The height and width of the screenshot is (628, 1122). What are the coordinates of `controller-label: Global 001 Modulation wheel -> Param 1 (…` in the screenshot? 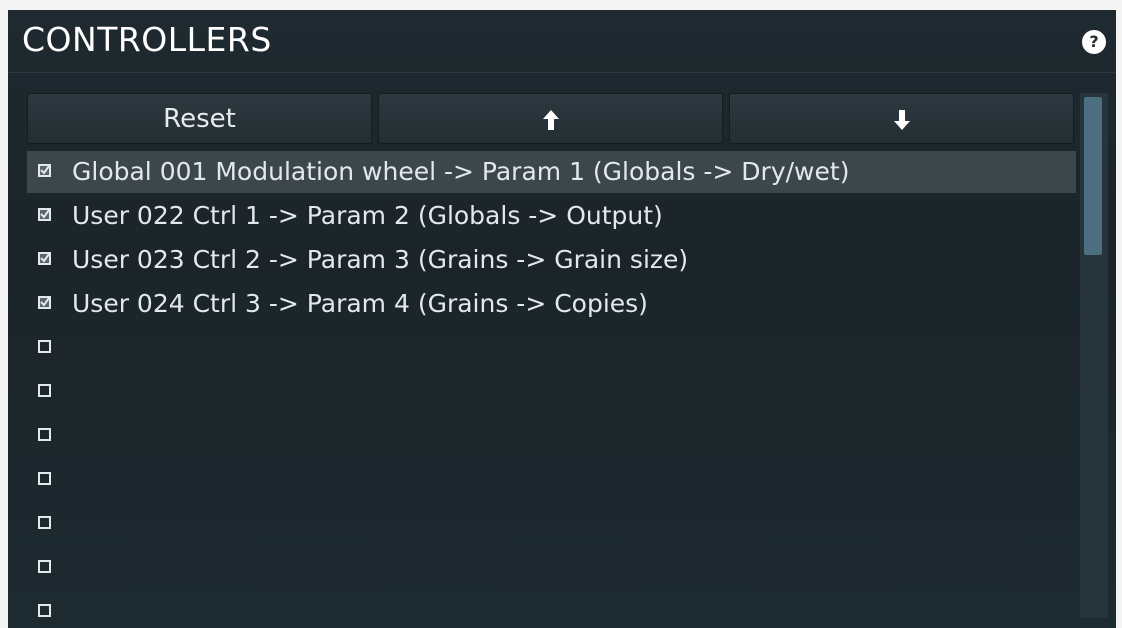 It's located at (461, 171).